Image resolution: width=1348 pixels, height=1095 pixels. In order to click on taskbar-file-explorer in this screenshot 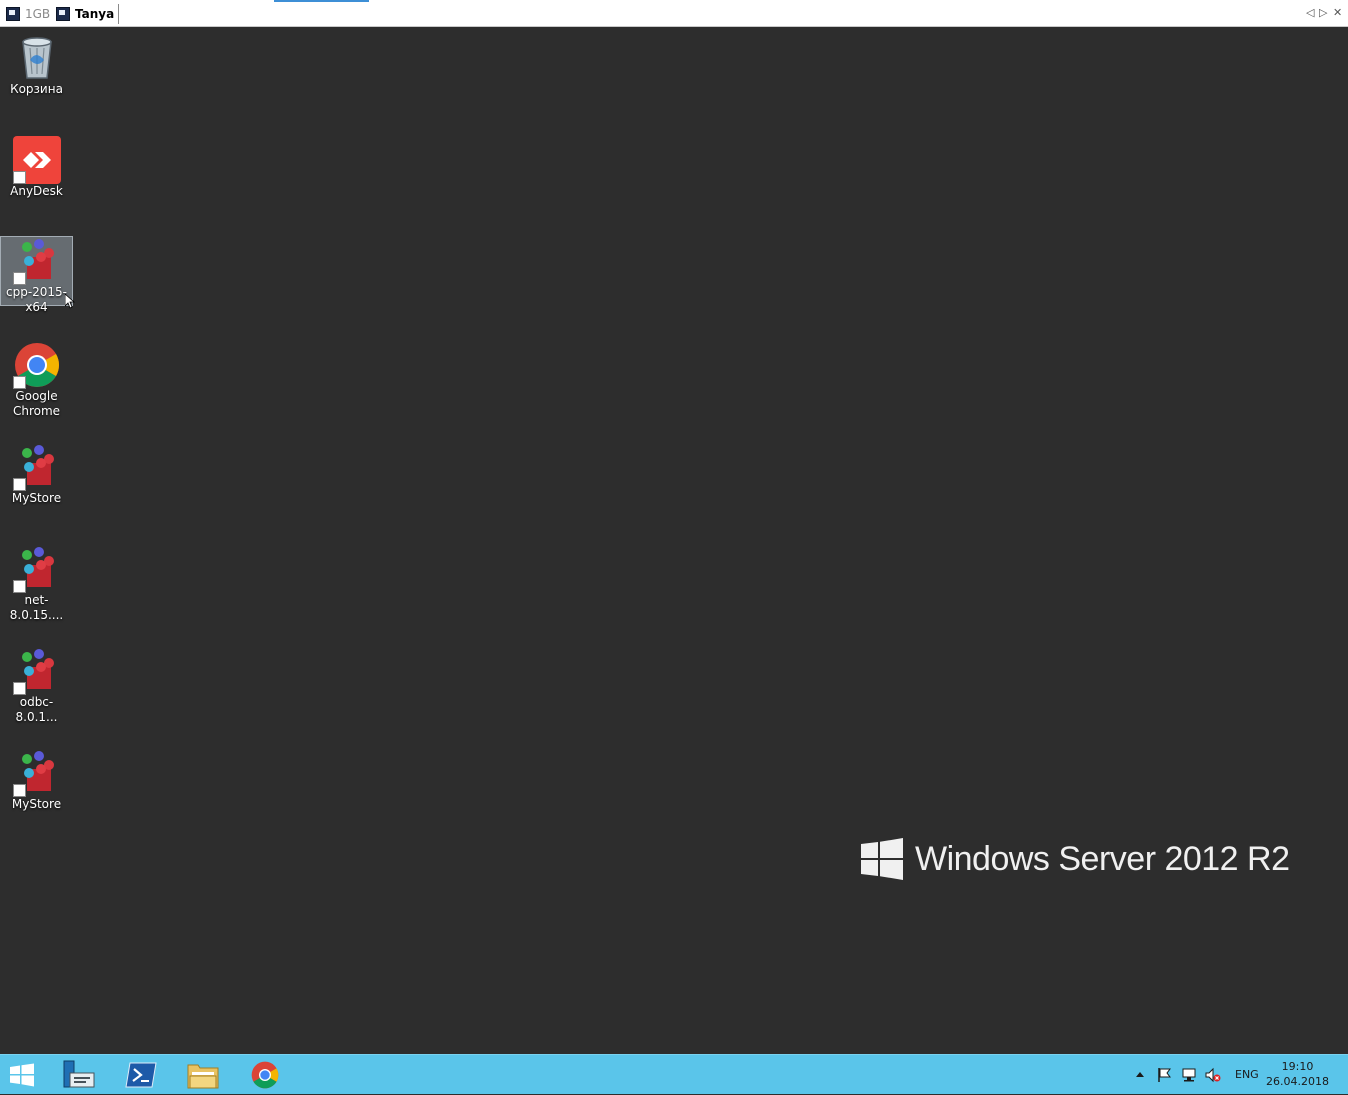, I will do `click(203, 1075)`.